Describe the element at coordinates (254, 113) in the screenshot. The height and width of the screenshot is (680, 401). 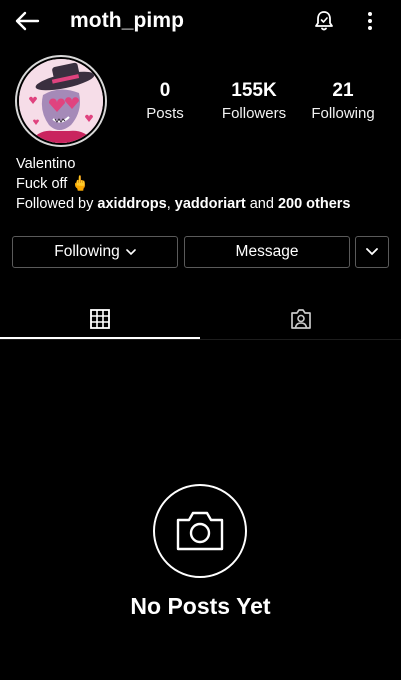
I see `followers-label: Followers` at that location.